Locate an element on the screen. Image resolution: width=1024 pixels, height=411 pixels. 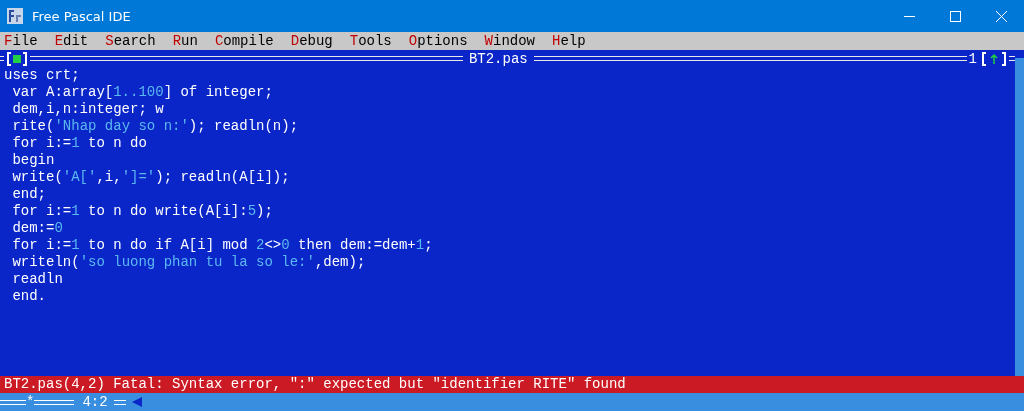
code-line: end. is located at coordinates (28, 296).